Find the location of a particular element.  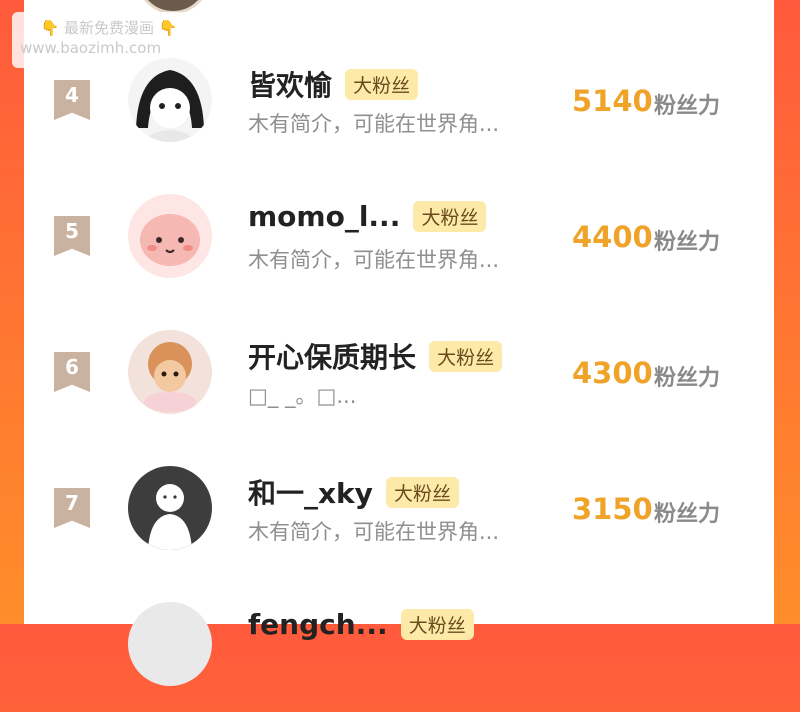

rank-badge: 7 is located at coordinates (72, 508).